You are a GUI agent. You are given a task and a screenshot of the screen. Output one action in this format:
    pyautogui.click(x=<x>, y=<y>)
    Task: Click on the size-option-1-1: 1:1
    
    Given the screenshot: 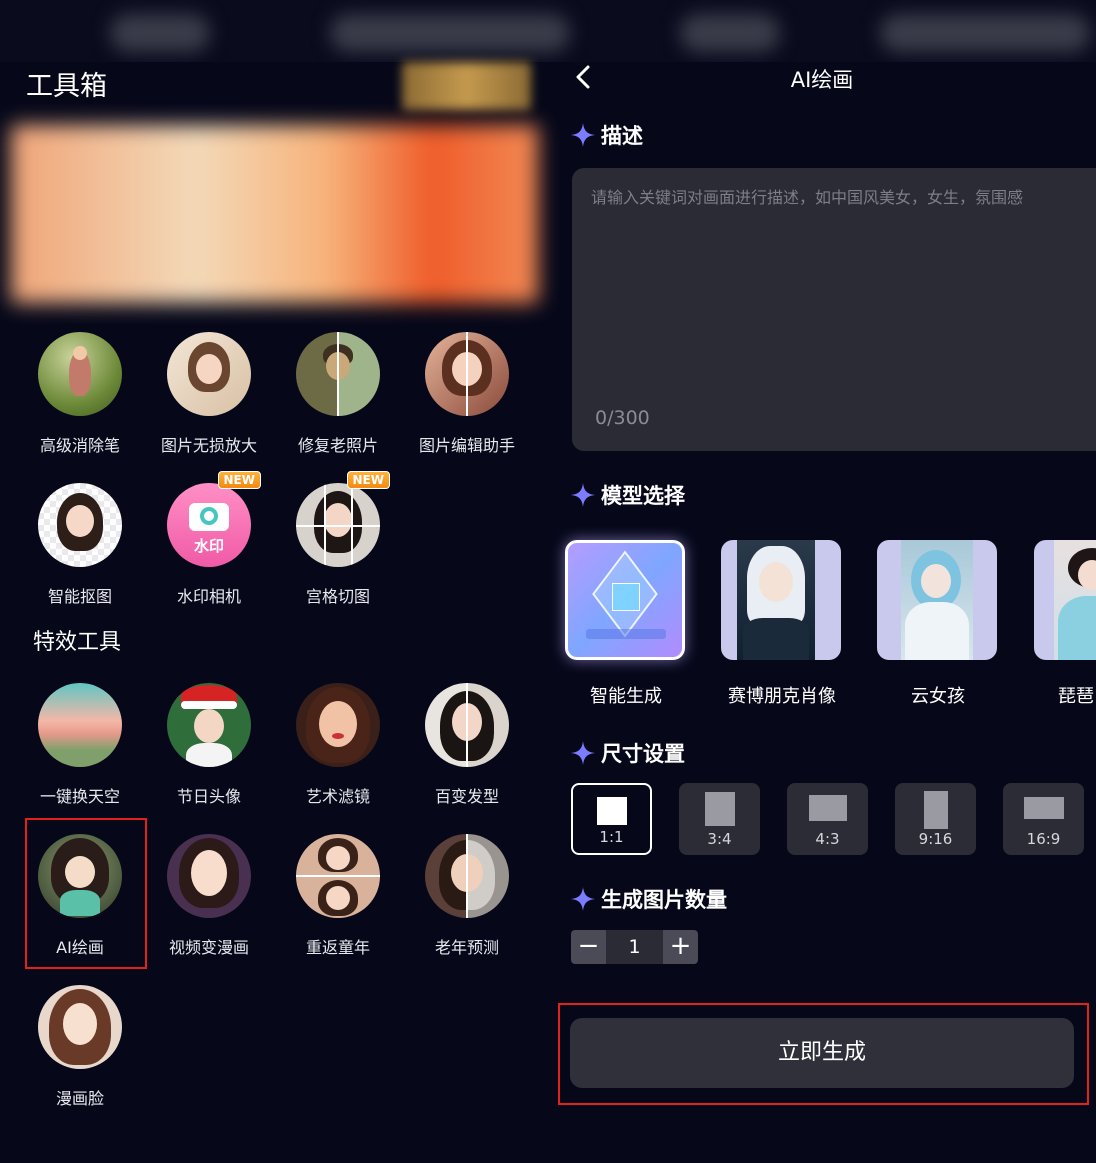 What is the action you would take?
    pyautogui.click(x=611, y=819)
    